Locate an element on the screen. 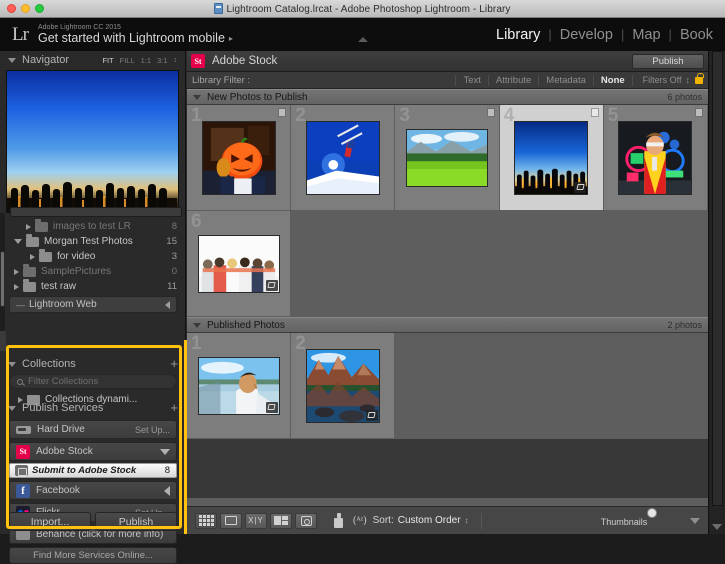 The height and width of the screenshot is (564, 725). spray-can-icon is located at coordinates (338, 520).